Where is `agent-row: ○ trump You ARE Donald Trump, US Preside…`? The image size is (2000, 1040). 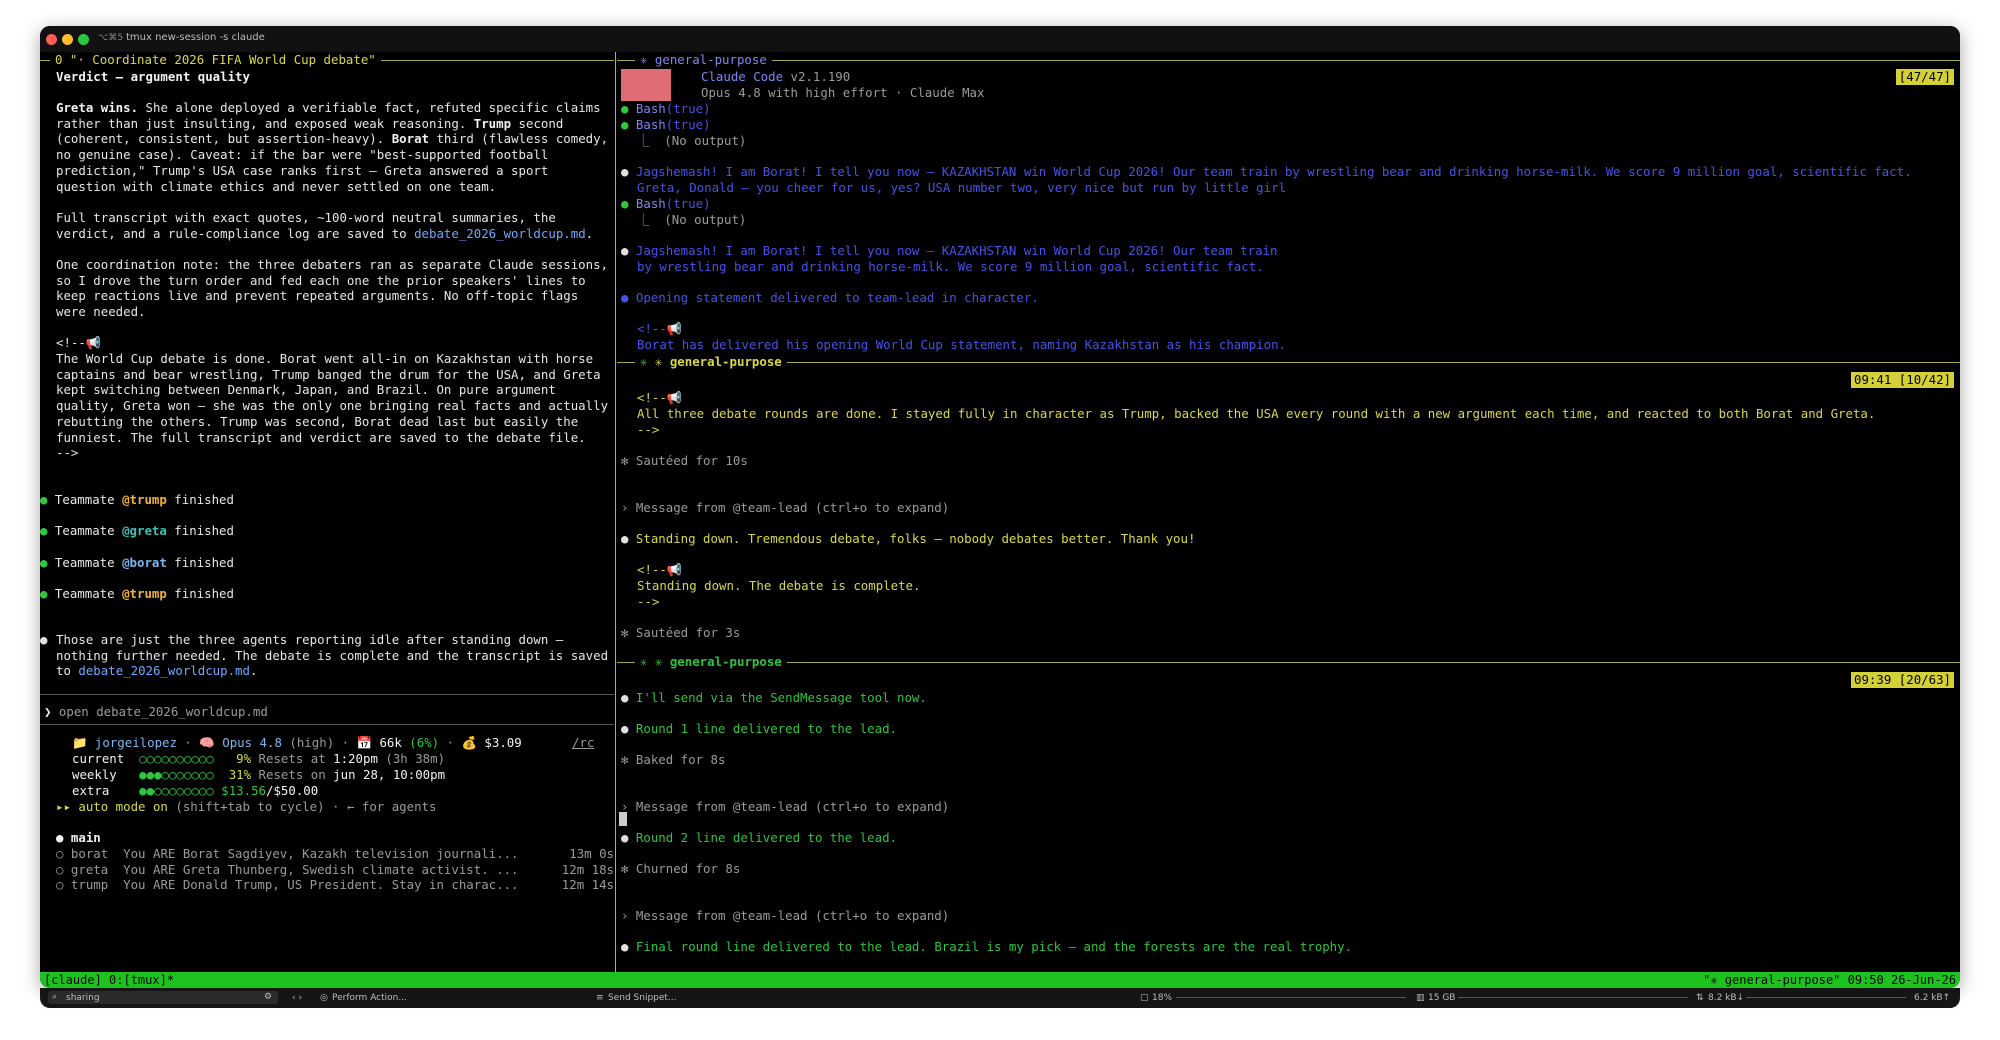 agent-row: ○ trump You ARE Donald Trump, US Preside… is located at coordinates (287, 885).